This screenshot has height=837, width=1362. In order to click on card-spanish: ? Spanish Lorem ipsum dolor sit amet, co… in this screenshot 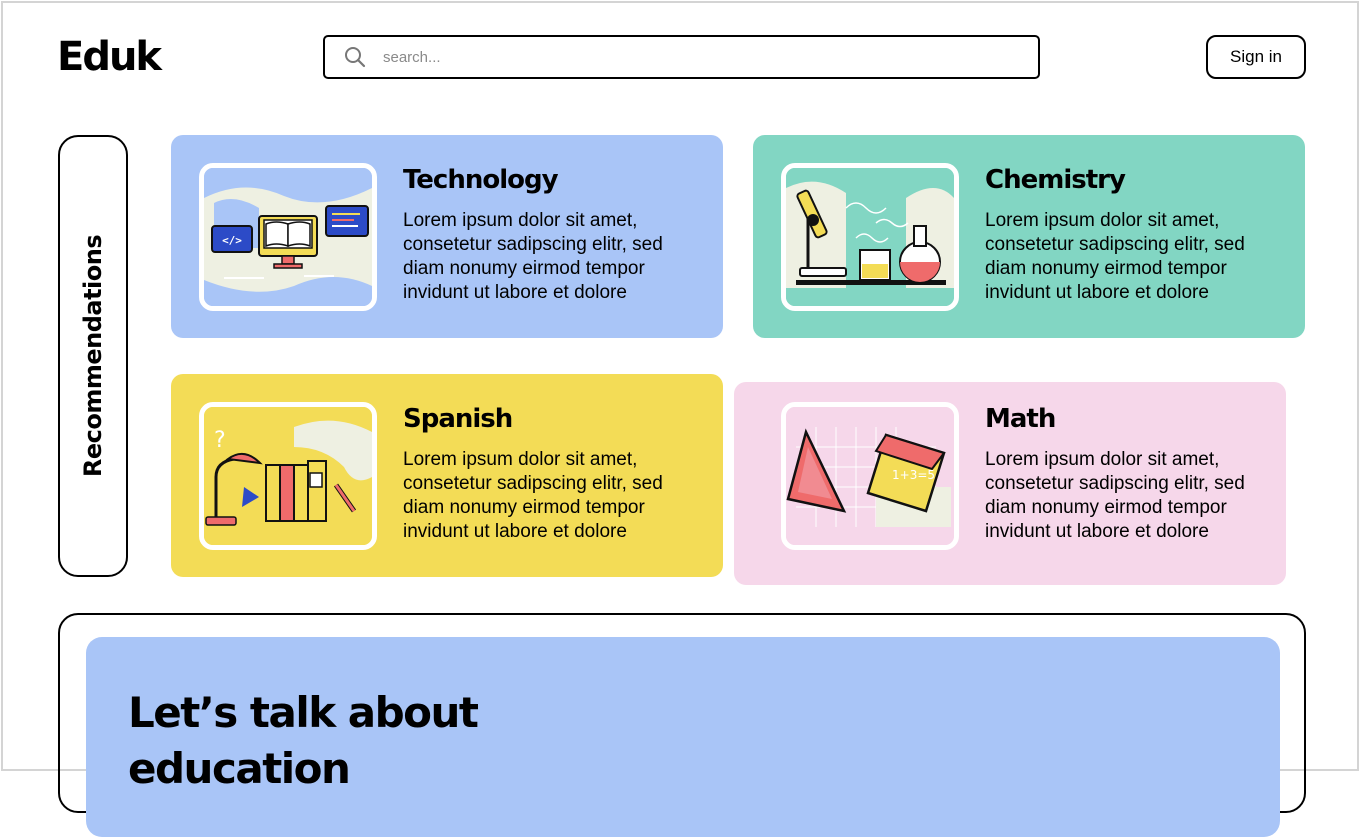, I will do `click(447, 475)`.